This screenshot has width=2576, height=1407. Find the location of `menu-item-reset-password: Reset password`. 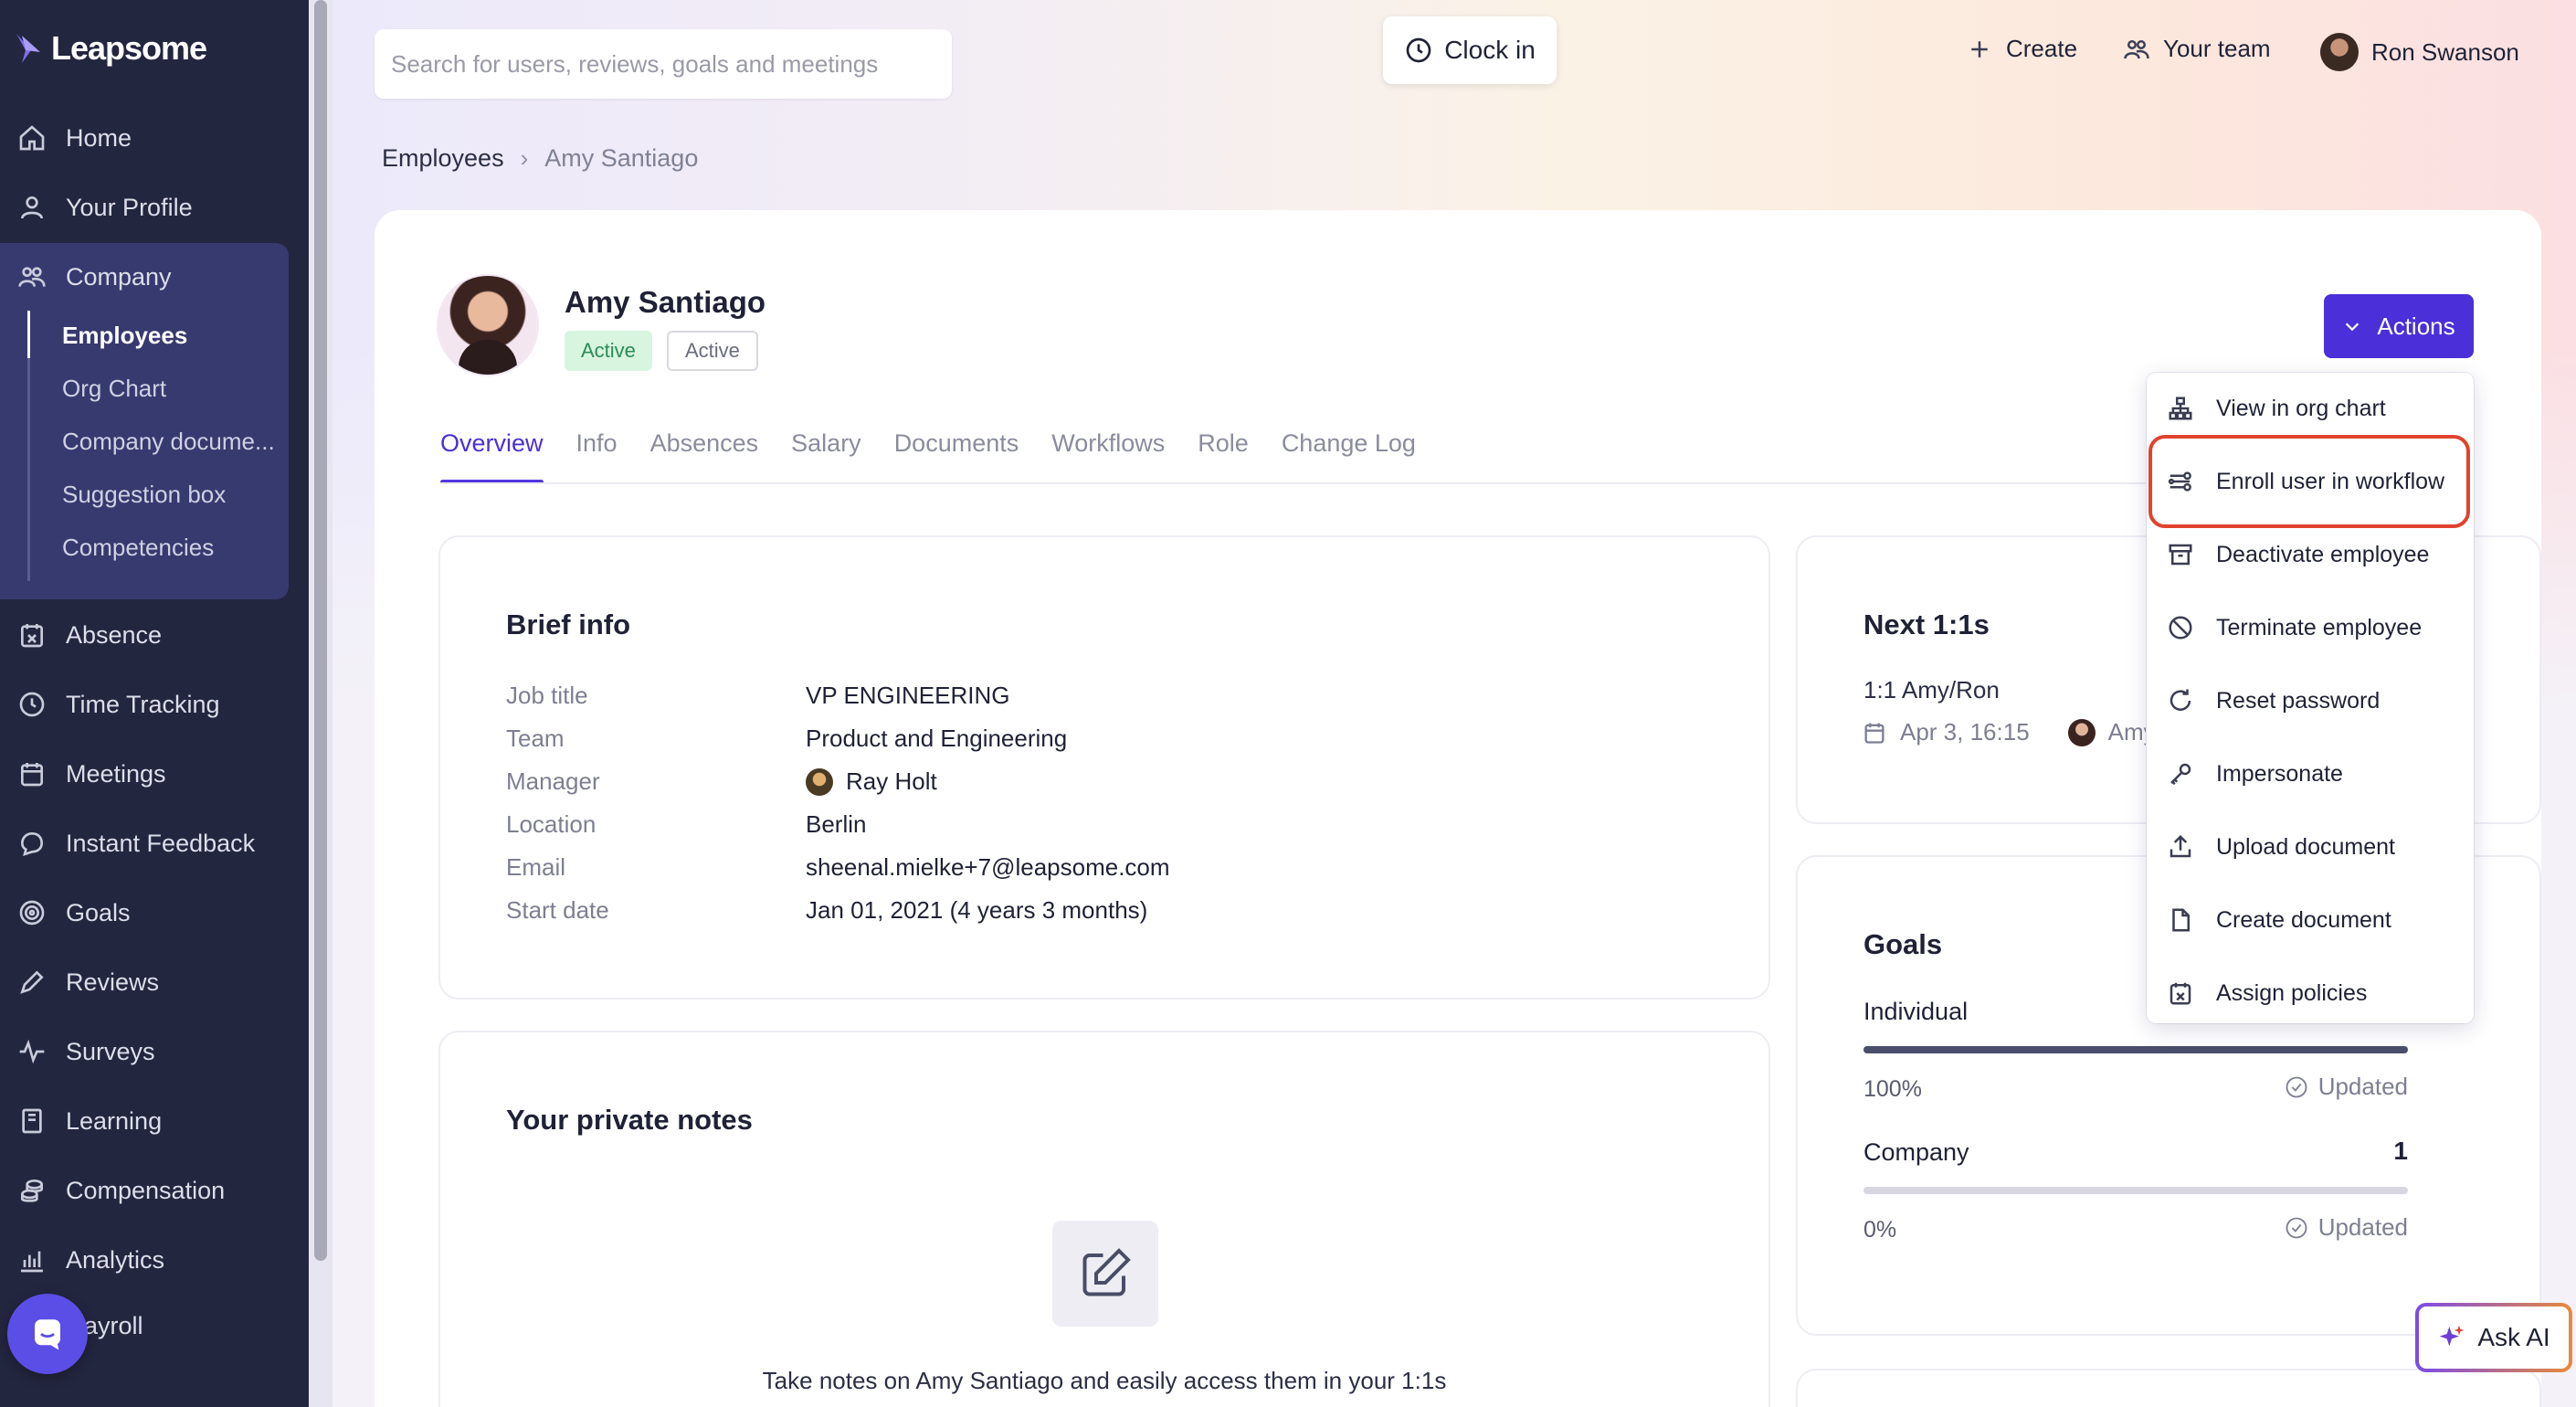

menu-item-reset-password: Reset password is located at coordinates (2310, 700).